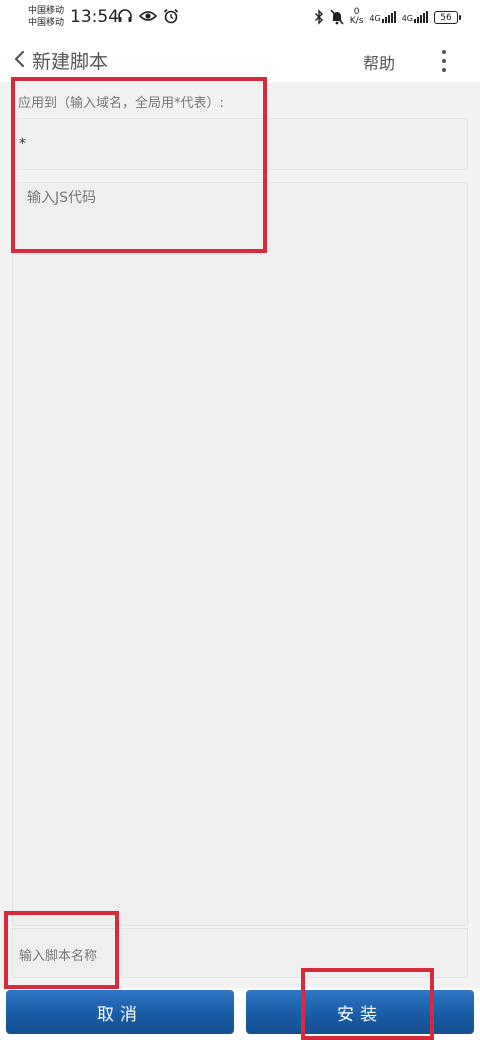 The width and height of the screenshot is (480, 1040). What do you see at coordinates (46, 23) in the screenshot?
I see `carrier-2: 中国移动` at bounding box center [46, 23].